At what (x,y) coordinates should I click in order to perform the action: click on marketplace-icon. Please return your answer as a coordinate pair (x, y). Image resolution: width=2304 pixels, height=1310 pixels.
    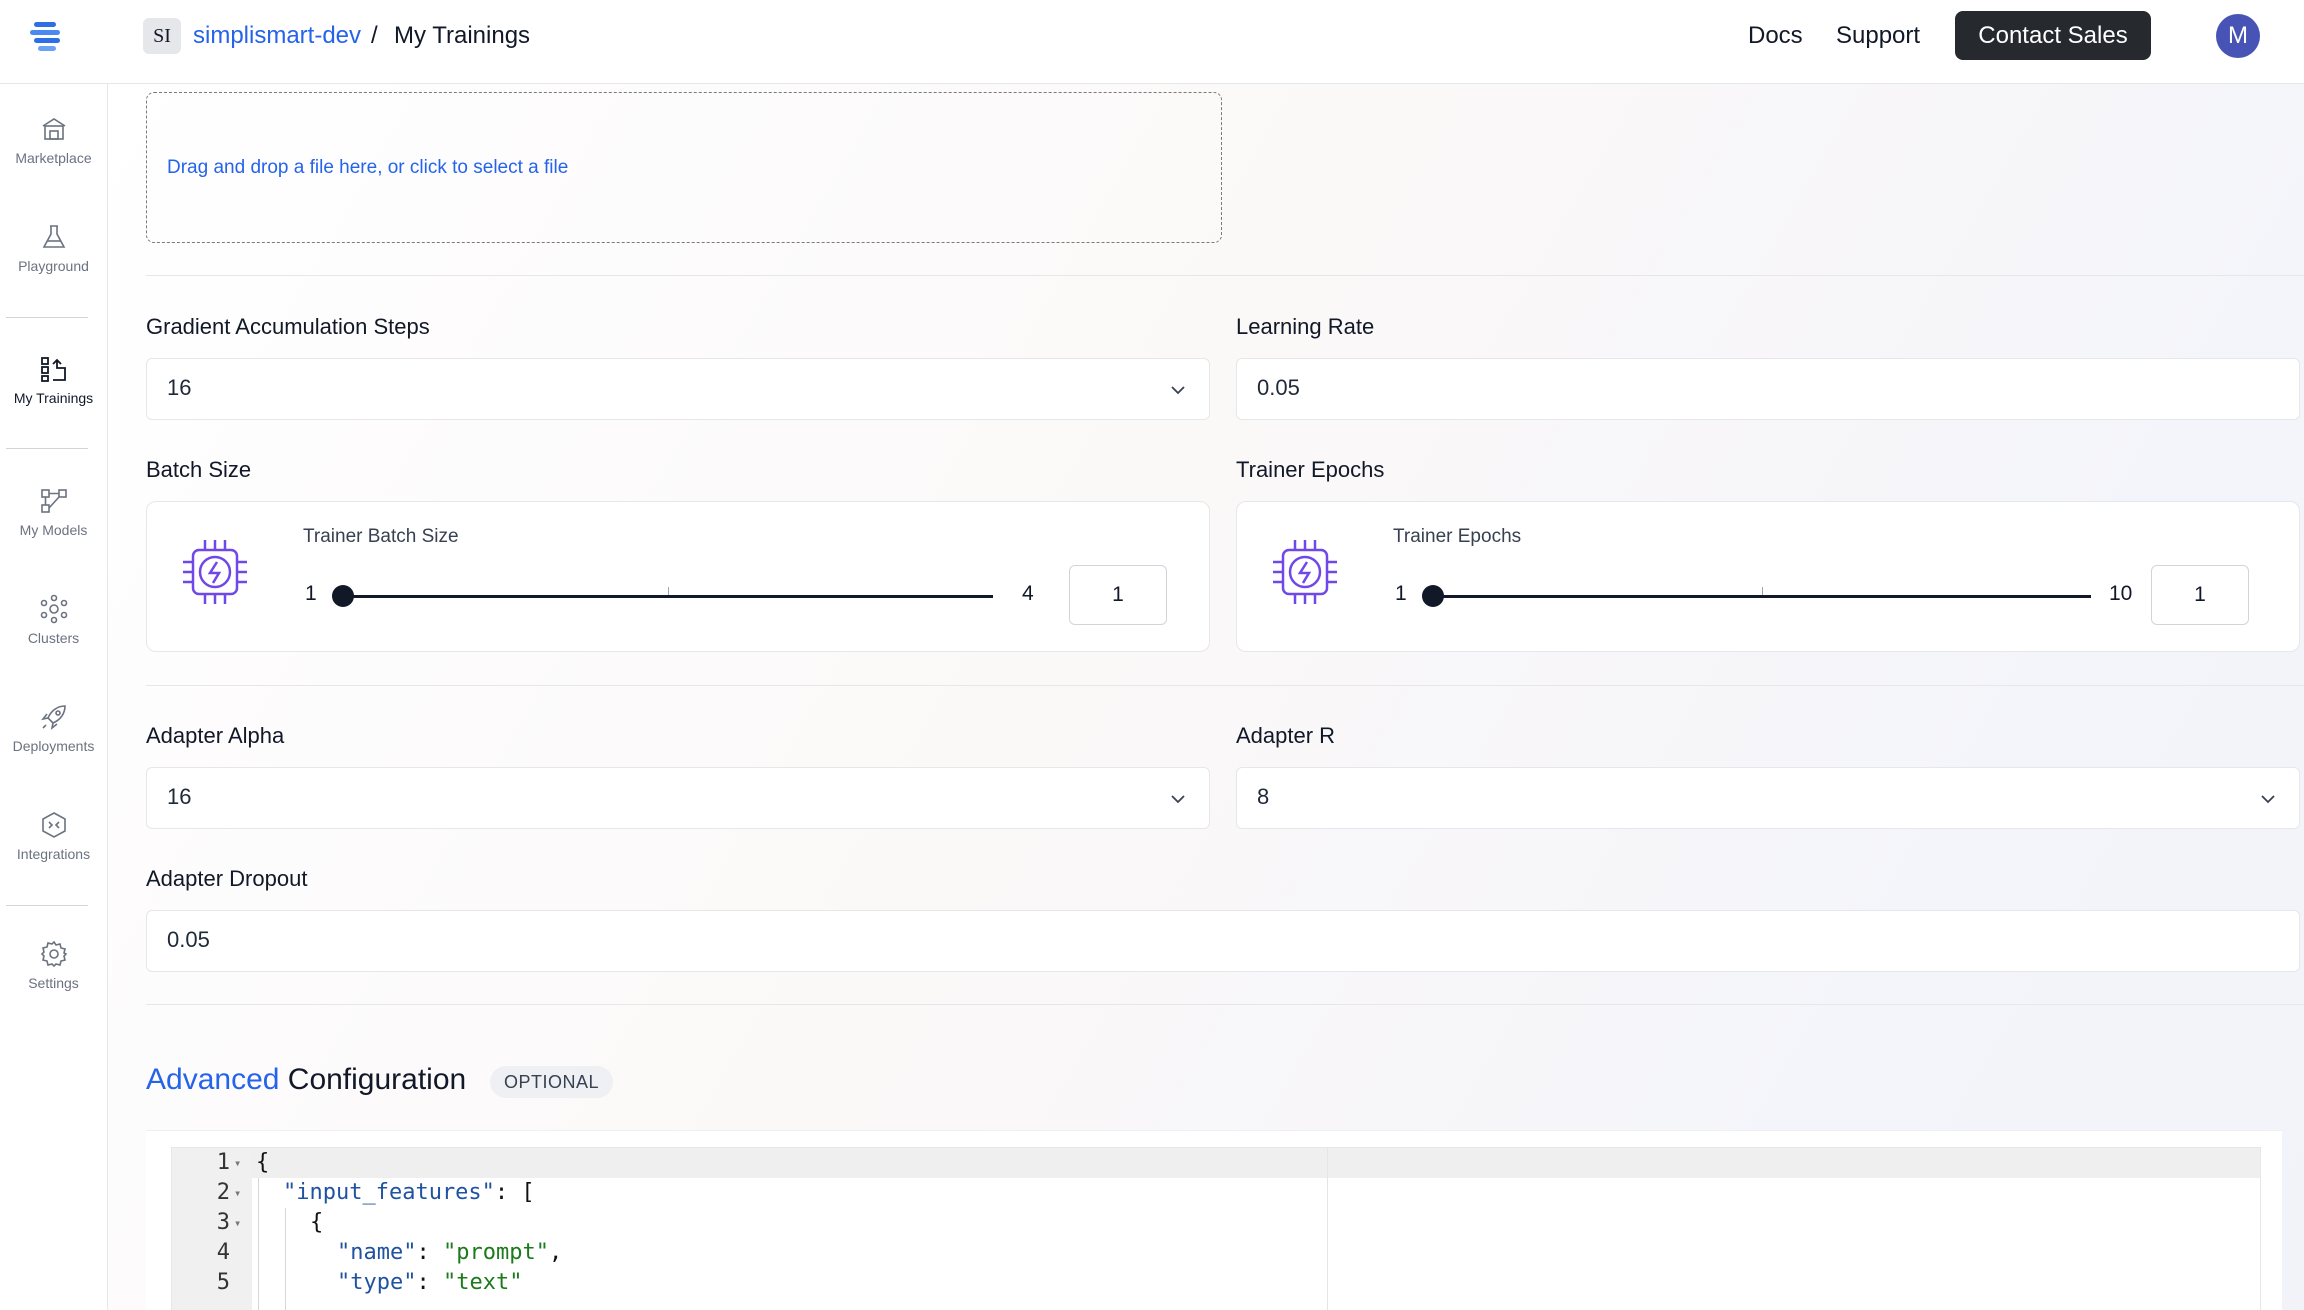
    Looking at the image, I should click on (53, 129).